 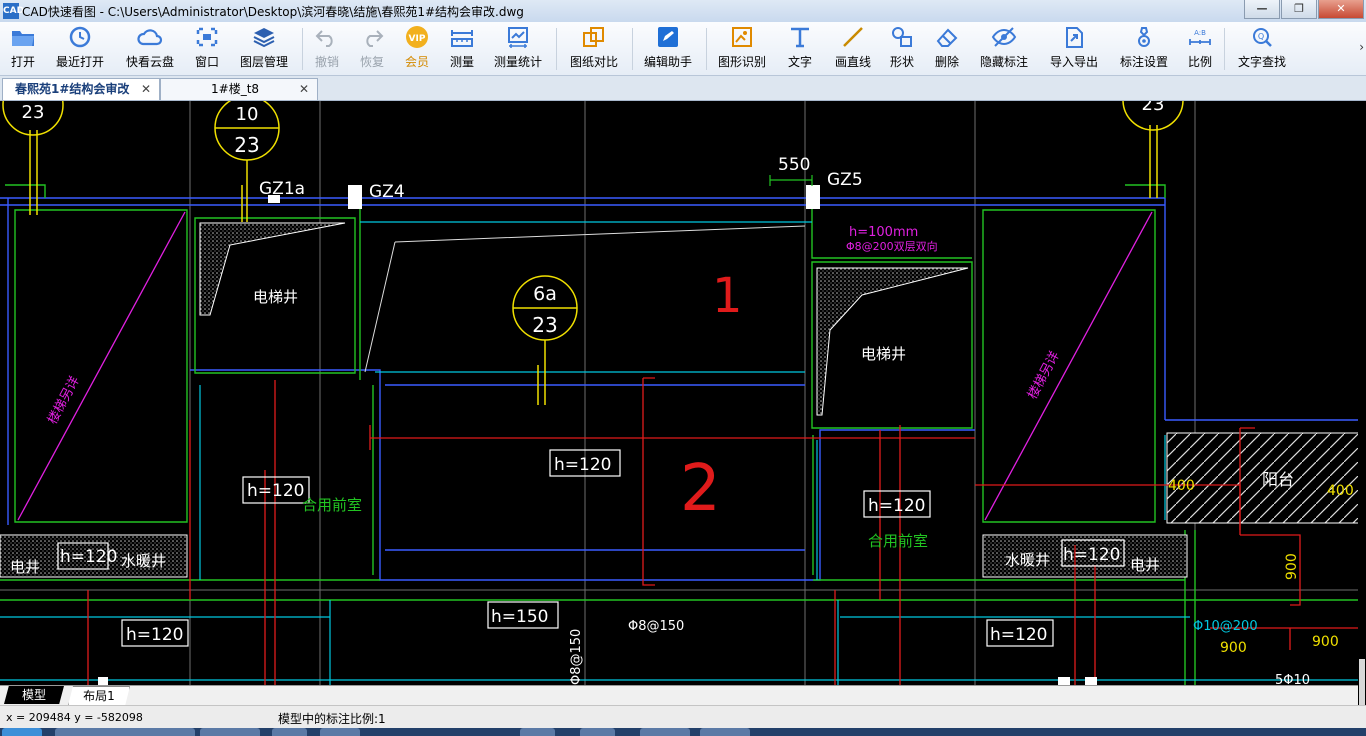 I want to click on delete-label: 删除, so click(x=946, y=62).